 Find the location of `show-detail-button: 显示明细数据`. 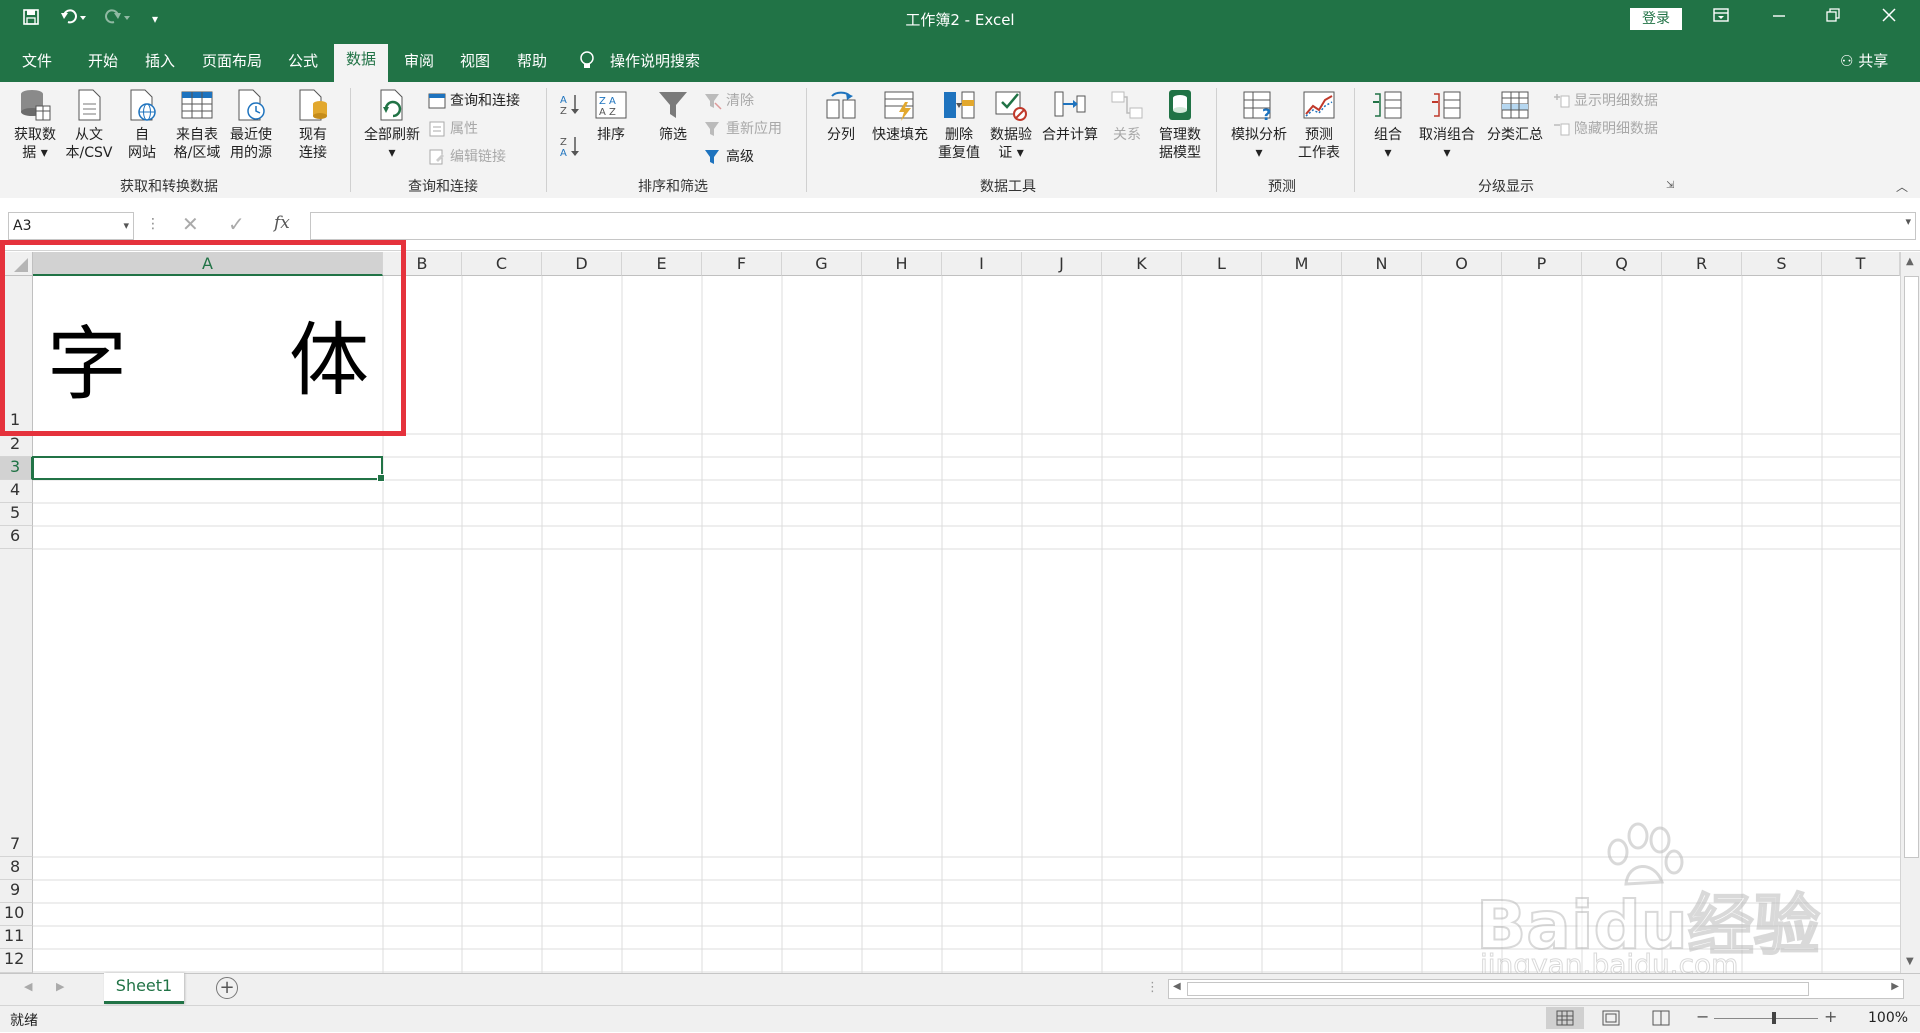

show-detail-button: 显示明细数据 is located at coordinates (1605, 100).